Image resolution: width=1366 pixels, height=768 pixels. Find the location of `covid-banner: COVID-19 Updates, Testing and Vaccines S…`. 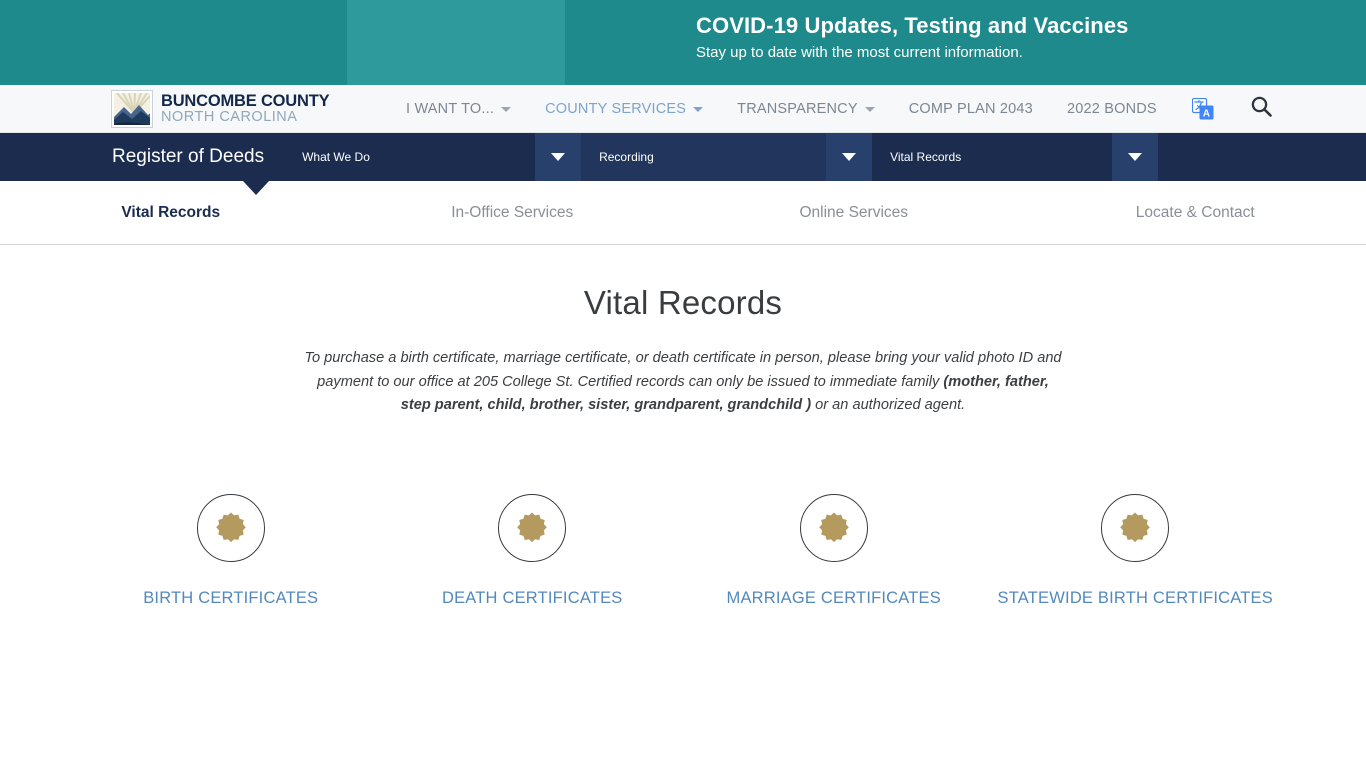

covid-banner: COVID-19 Updates, Testing and Vaccines S… is located at coordinates (683, 42).